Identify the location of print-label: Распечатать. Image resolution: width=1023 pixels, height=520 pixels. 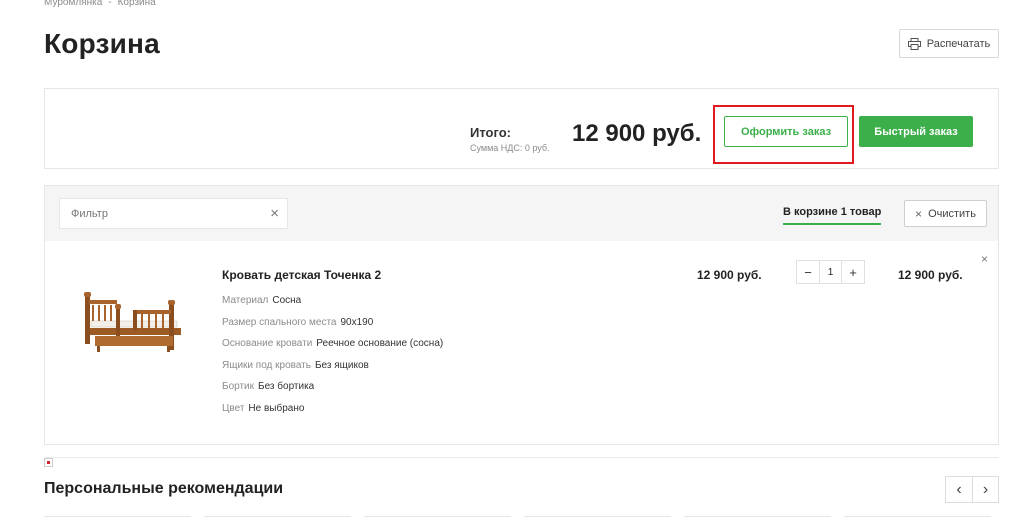
(958, 43).